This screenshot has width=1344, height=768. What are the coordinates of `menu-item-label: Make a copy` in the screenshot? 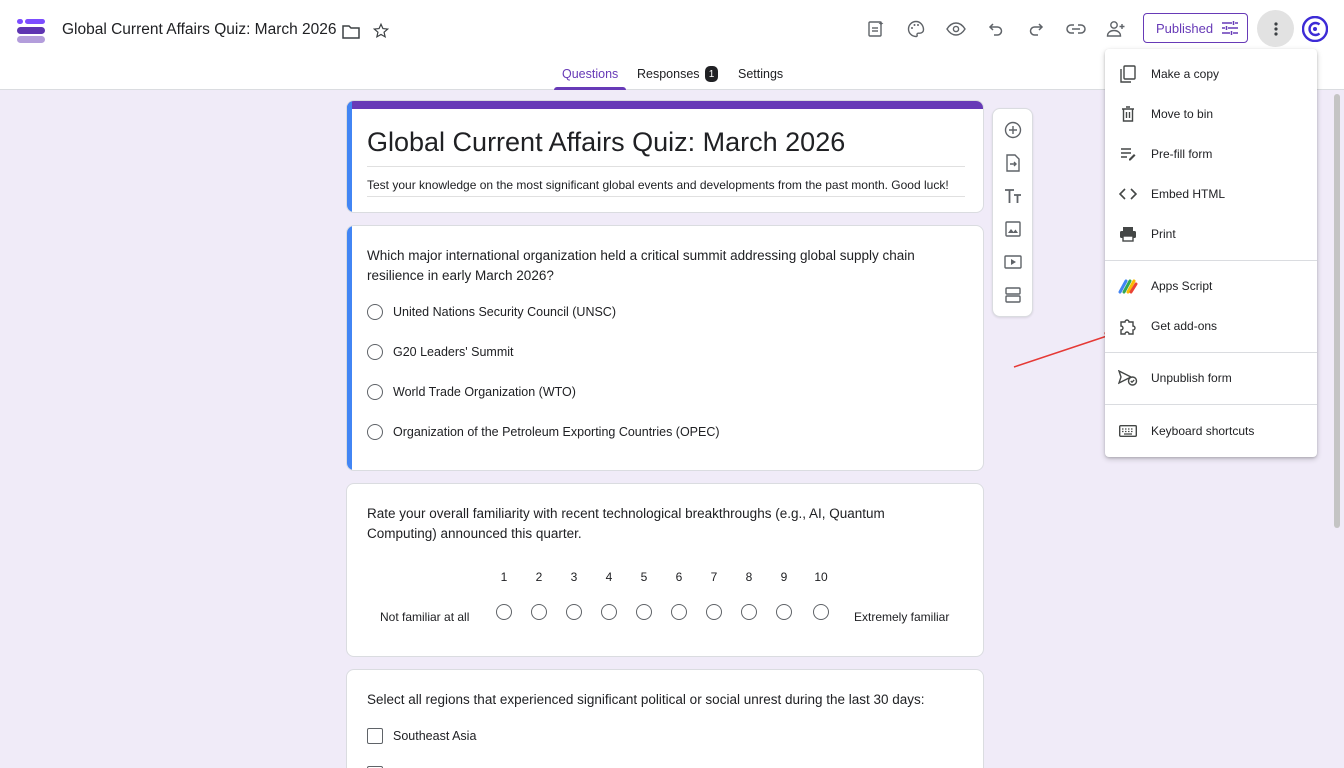 It's located at (1185, 74).